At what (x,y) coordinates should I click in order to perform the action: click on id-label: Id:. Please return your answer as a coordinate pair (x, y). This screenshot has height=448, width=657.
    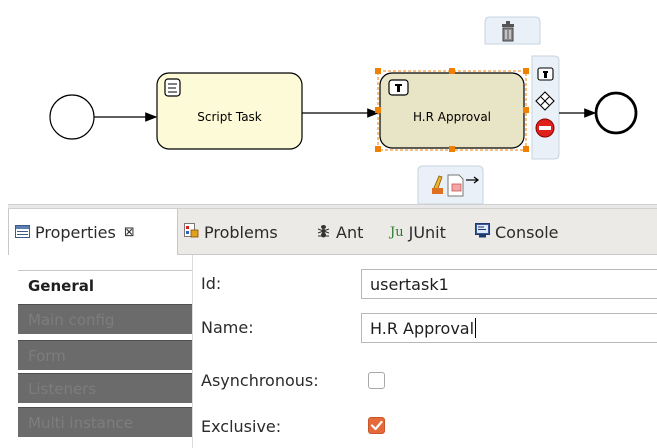
    Looking at the image, I should click on (211, 283).